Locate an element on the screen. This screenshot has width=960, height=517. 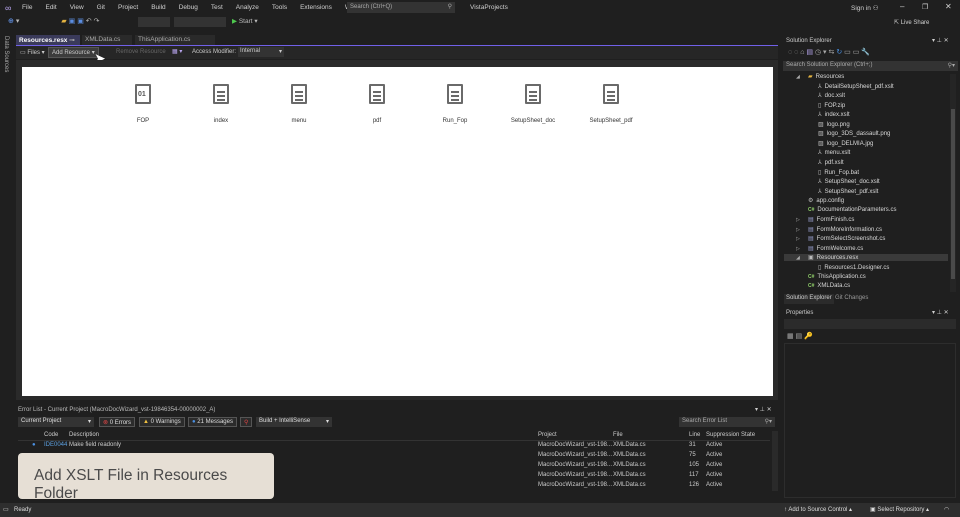
minimize-button: – is located at coordinates (902, 6).